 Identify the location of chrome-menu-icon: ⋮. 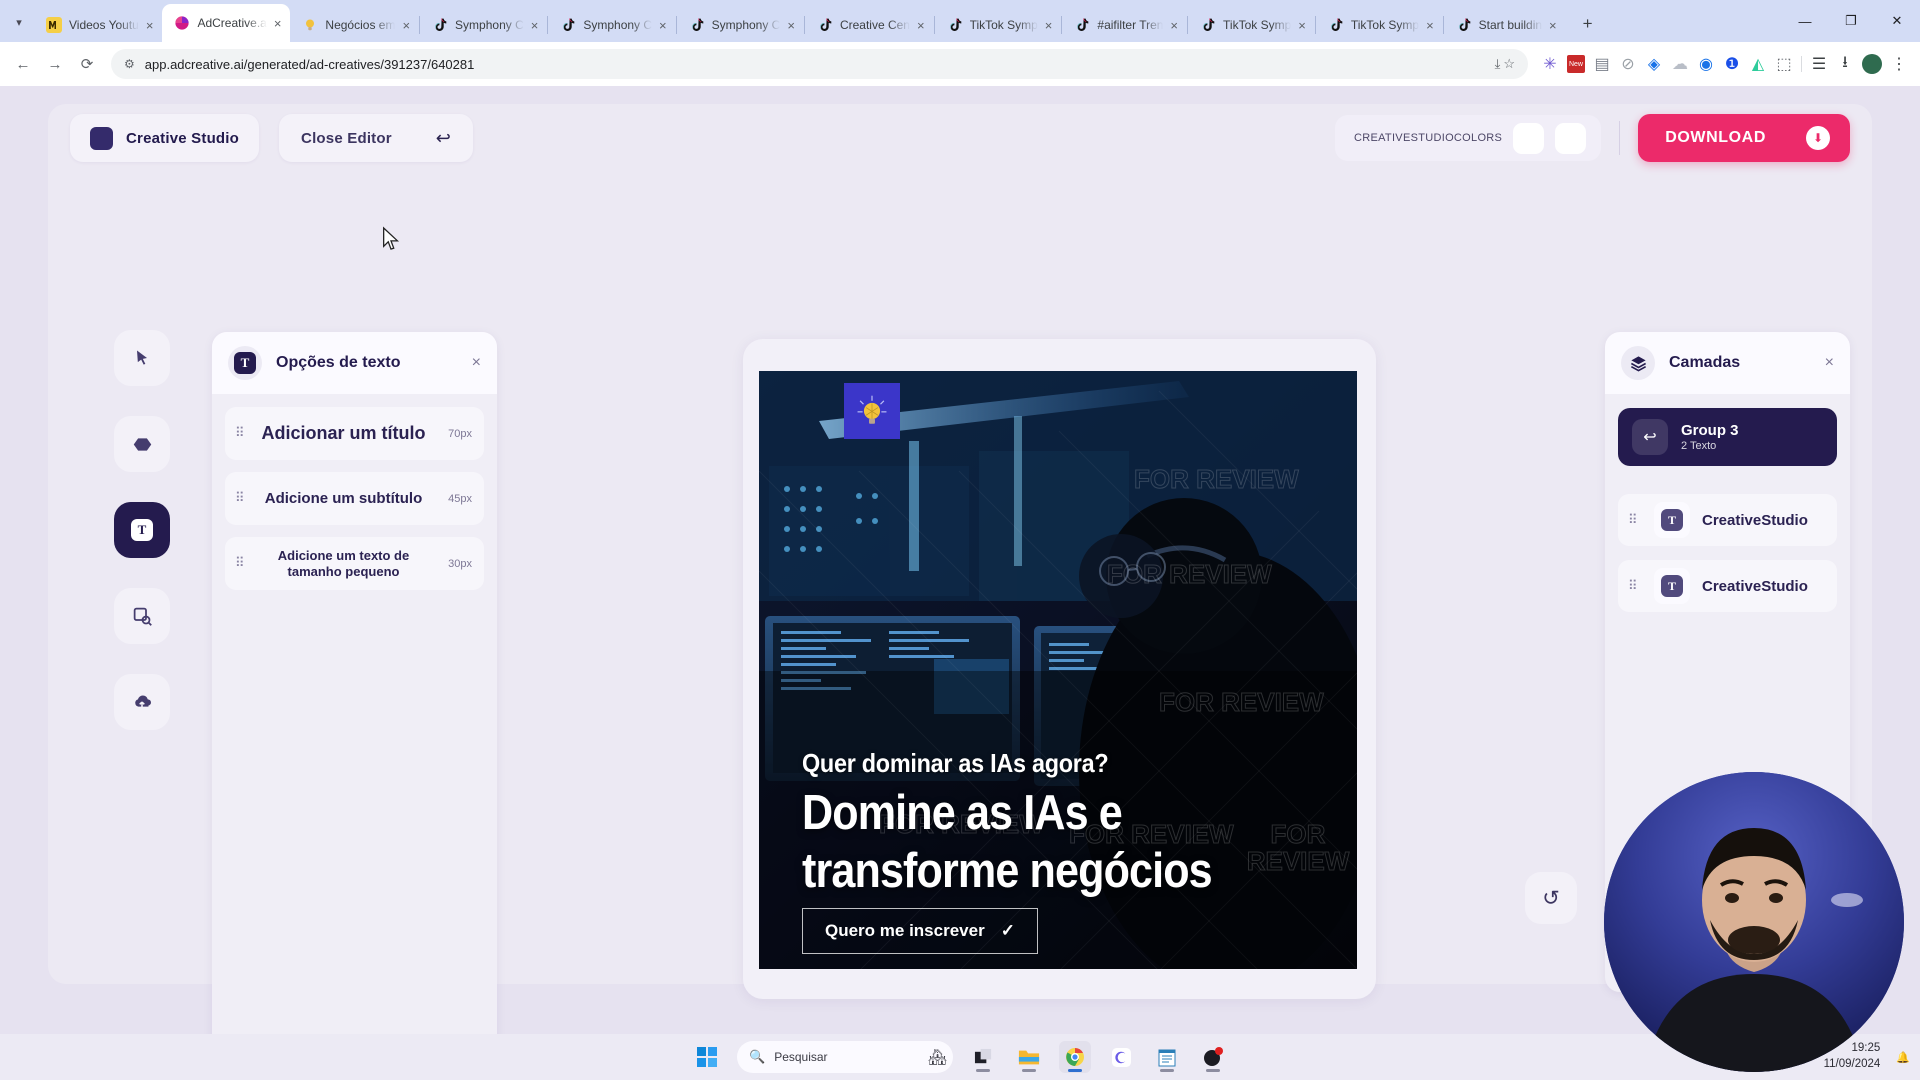
(1899, 64).